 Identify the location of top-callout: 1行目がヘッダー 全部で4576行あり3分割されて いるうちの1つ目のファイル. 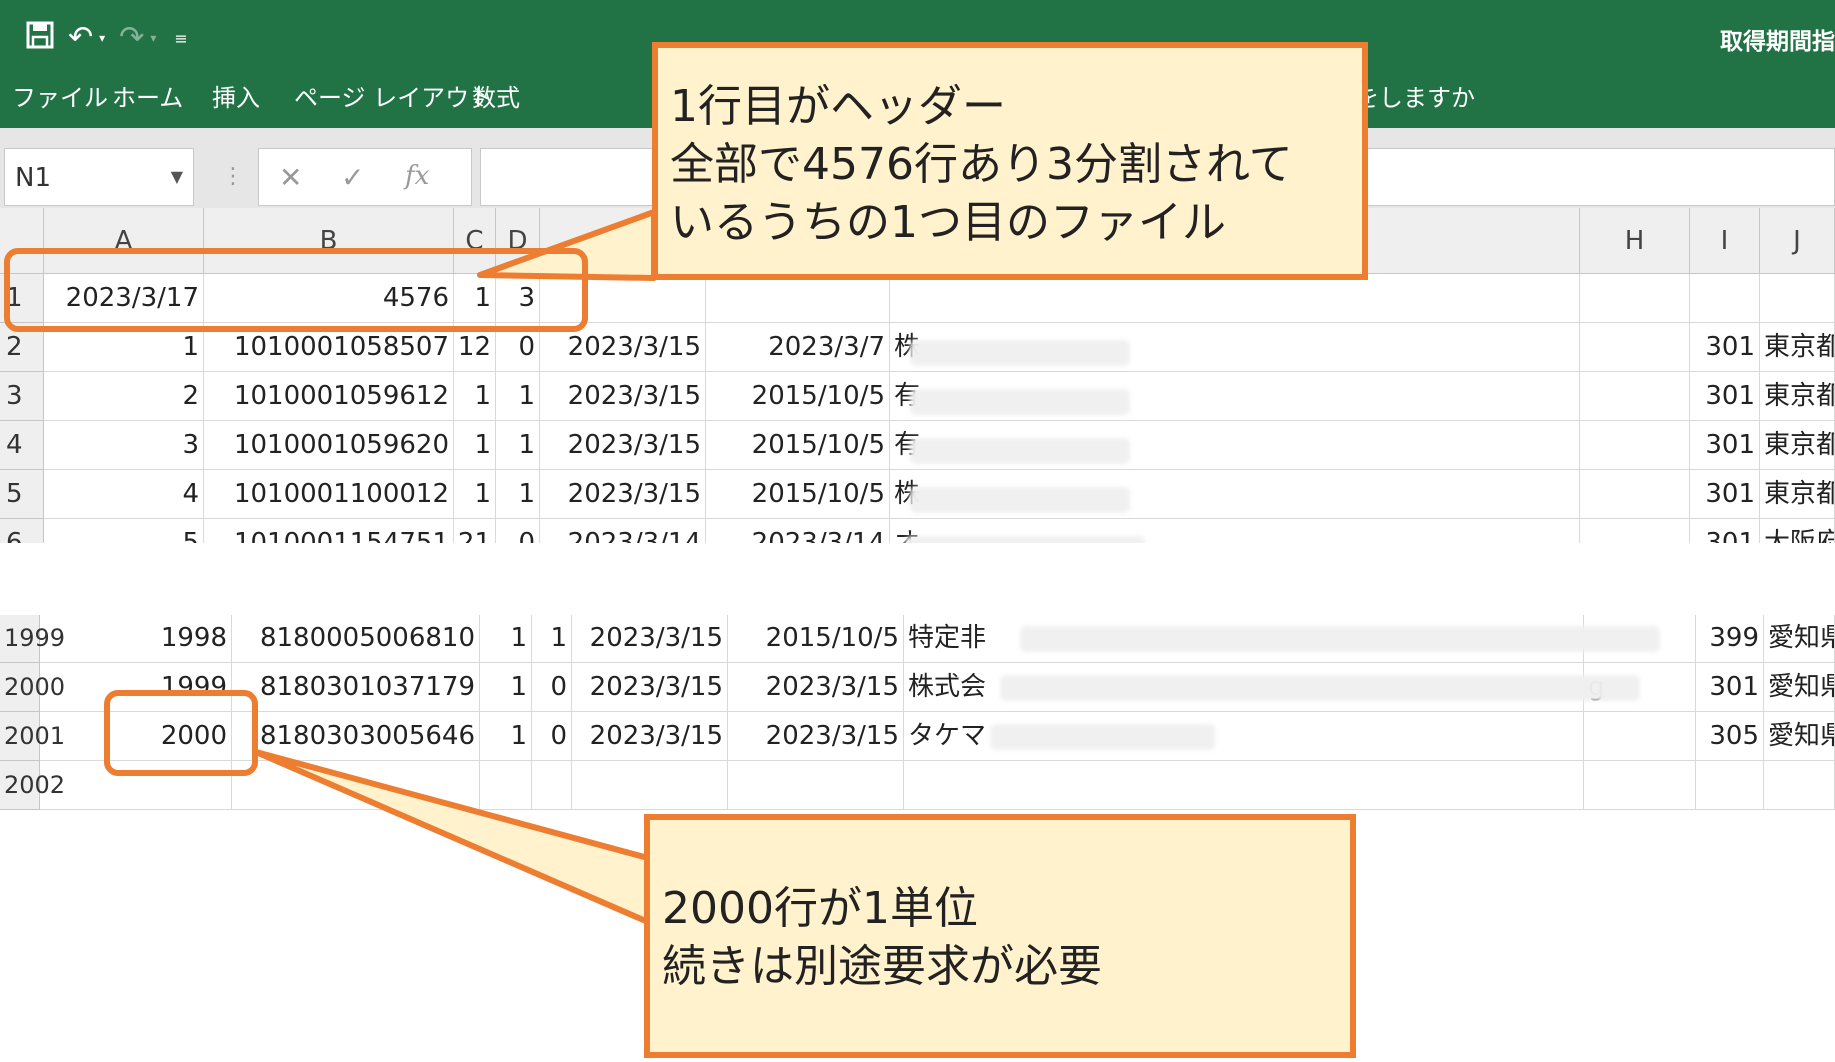
(1010, 161).